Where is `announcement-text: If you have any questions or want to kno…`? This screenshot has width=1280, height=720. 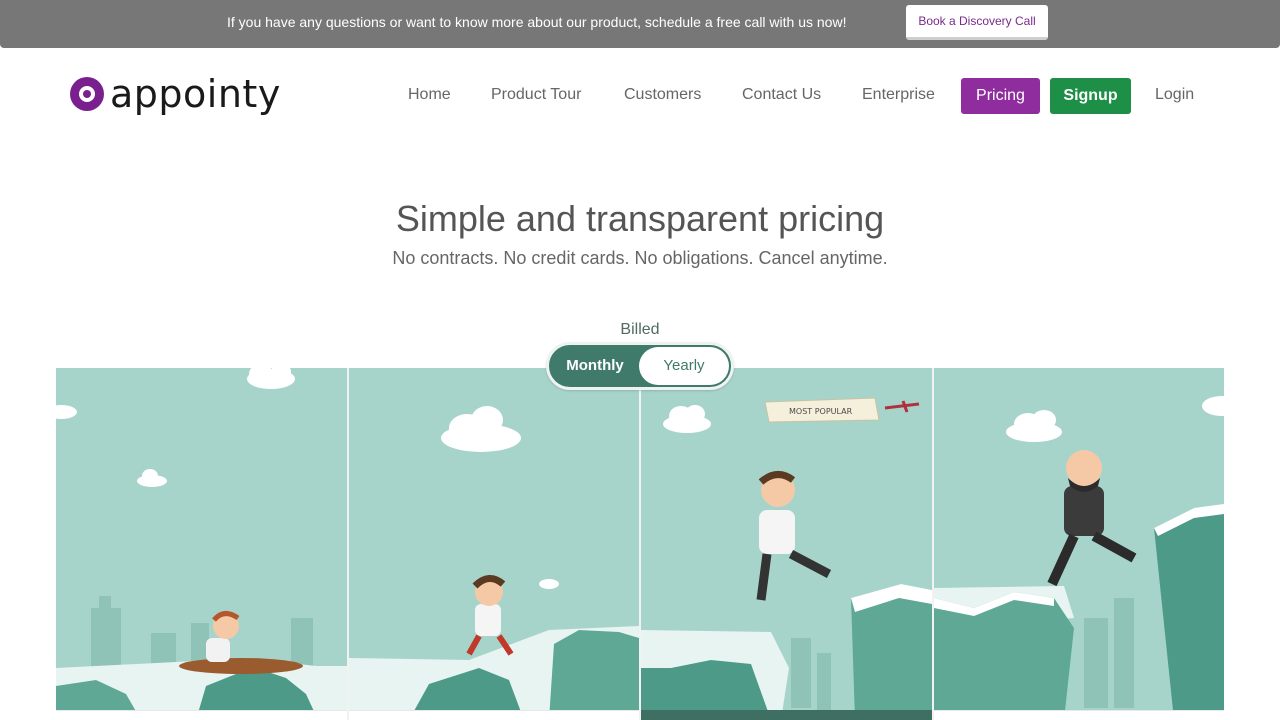 announcement-text: If you have any questions or want to kno… is located at coordinates (537, 22).